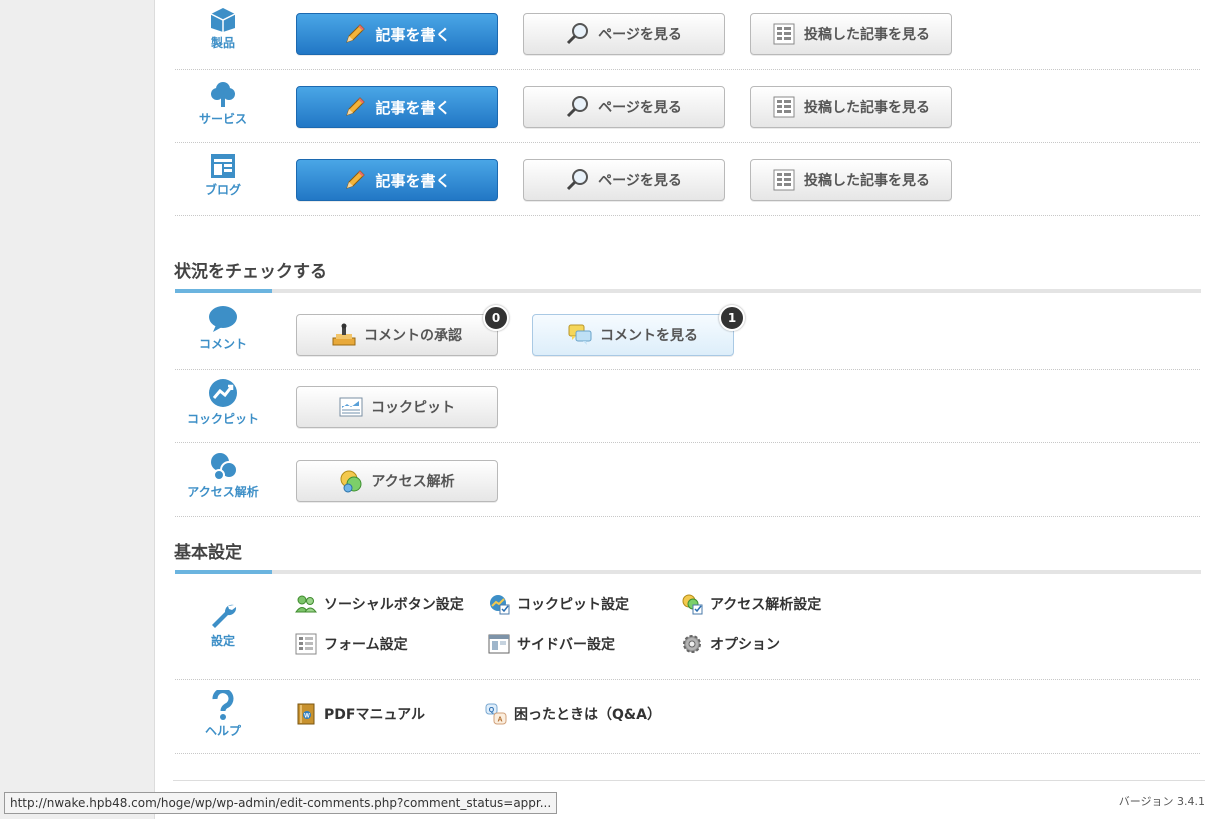 The width and height of the screenshot is (1225, 819). I want to click on access-analysis-button: アクセス解析, so click(397, 481).